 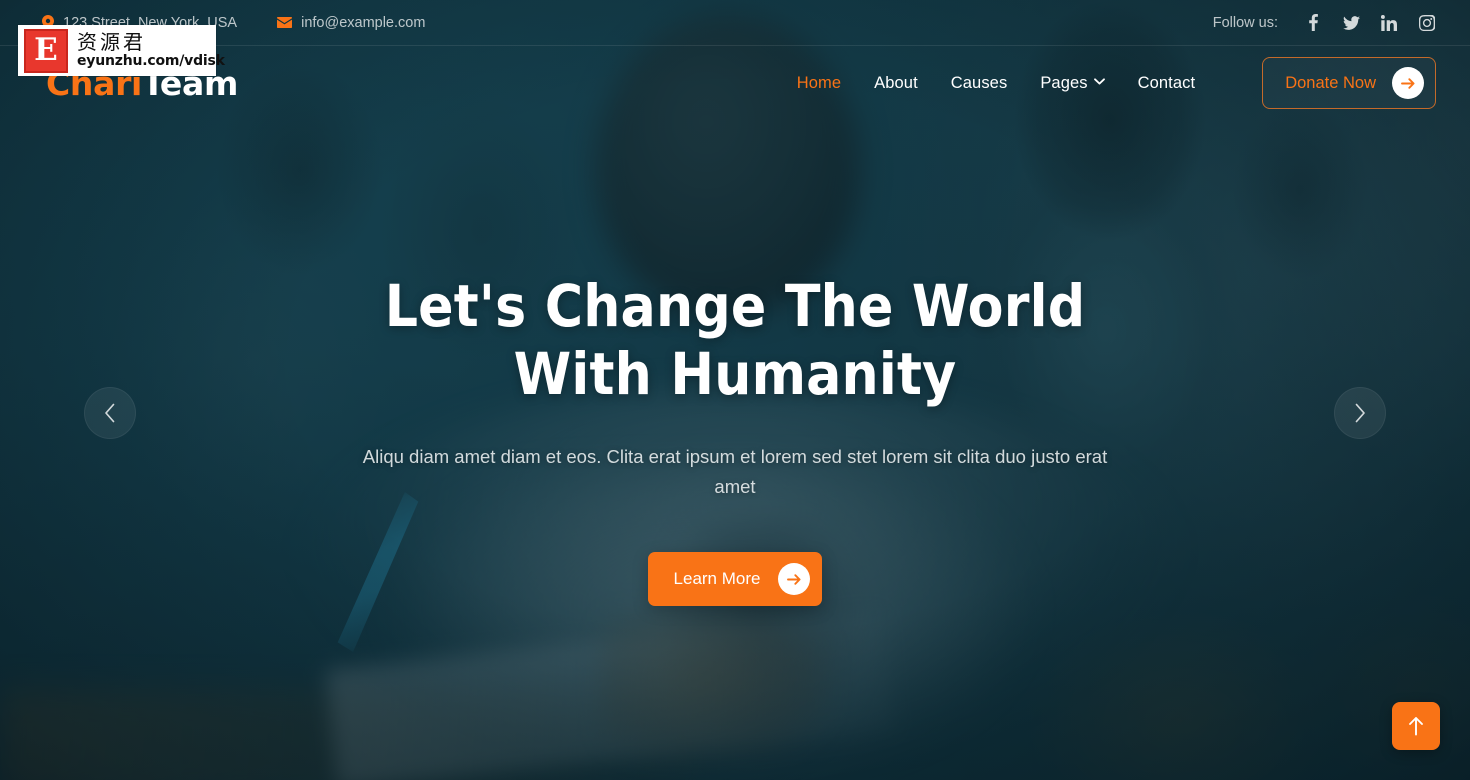 What do you see at coordinates (1427, 23) in the screenshot?
I see `instagram-icon` at bounding box center [1427, 23].